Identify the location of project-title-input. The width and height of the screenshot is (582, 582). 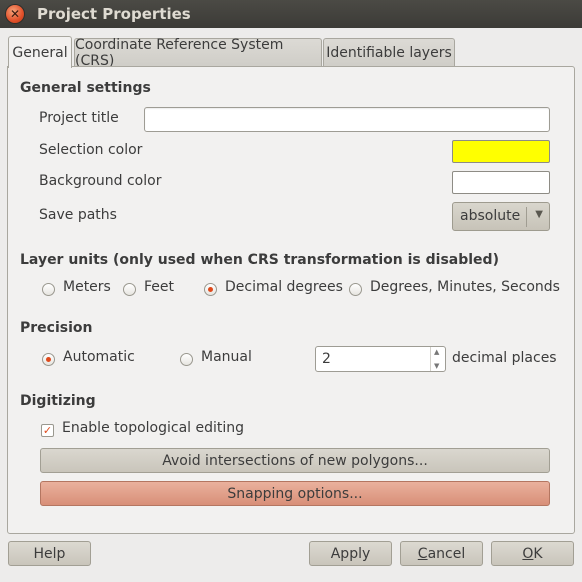
(347, 119).